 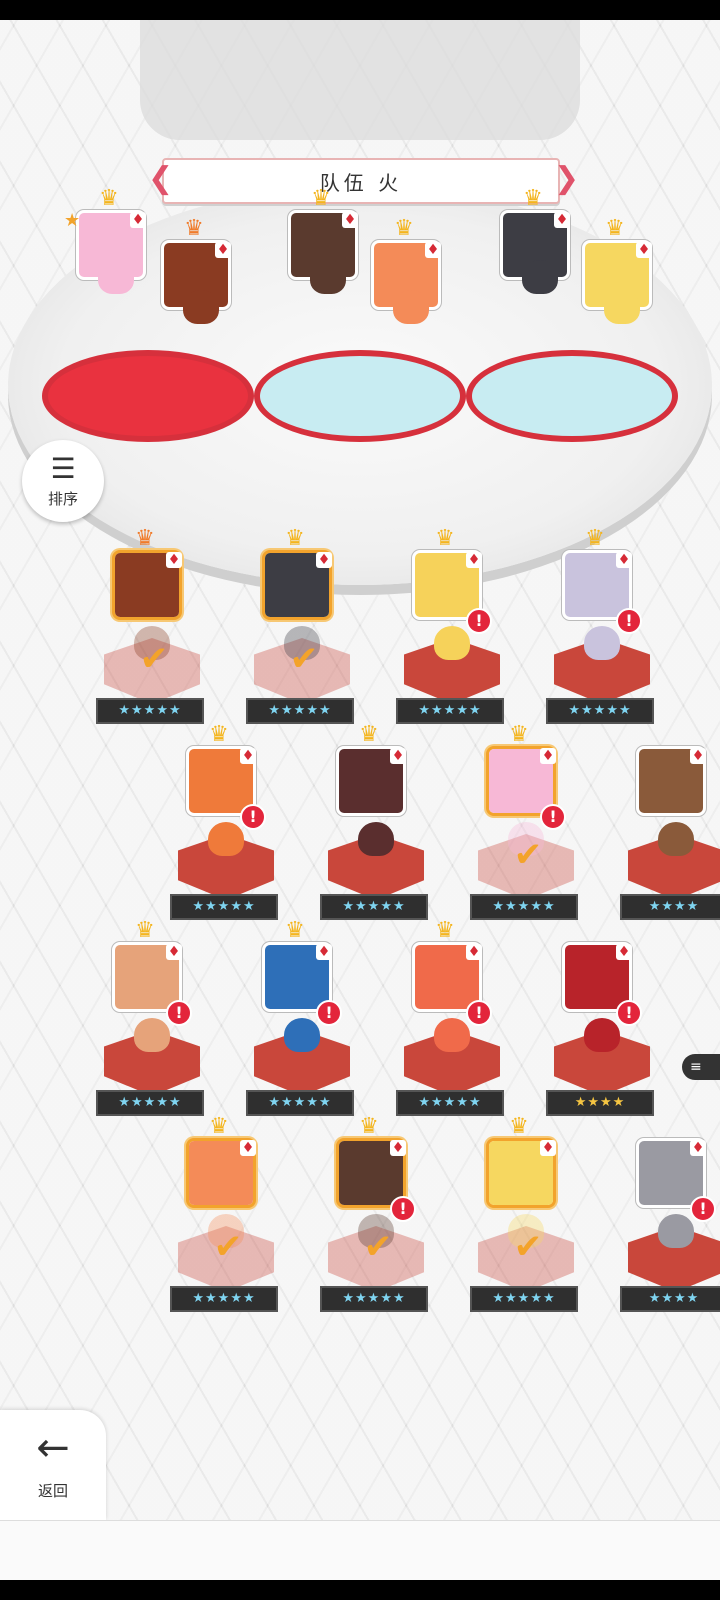 I want to click on roster-hero: ♛ ♦ ★★★★★, so click(x=378, y=824).